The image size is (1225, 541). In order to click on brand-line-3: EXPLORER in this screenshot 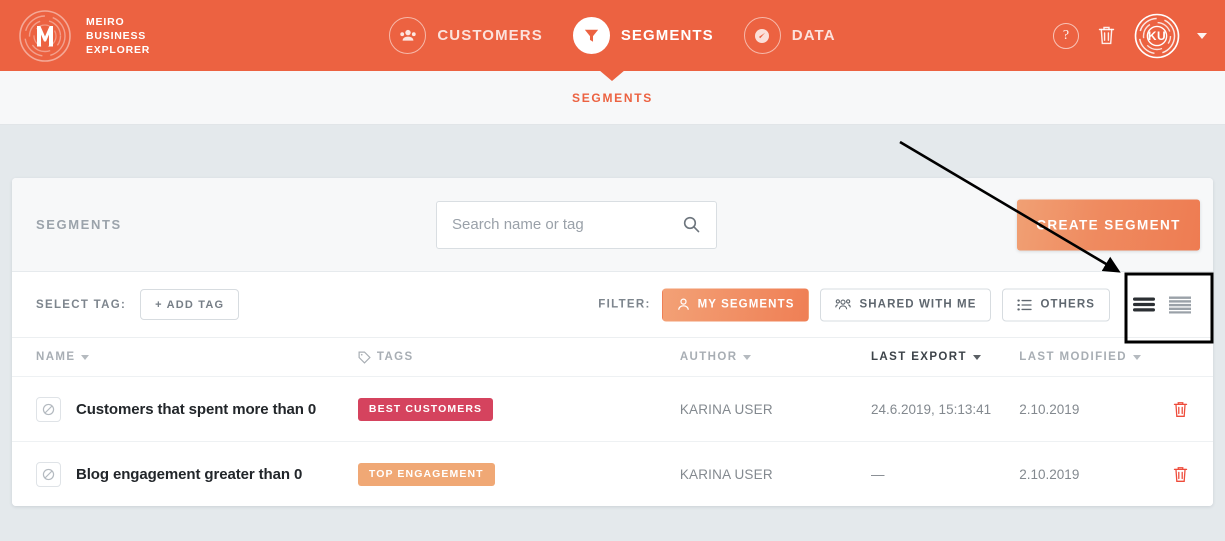, I will do `click(118, 49)`.